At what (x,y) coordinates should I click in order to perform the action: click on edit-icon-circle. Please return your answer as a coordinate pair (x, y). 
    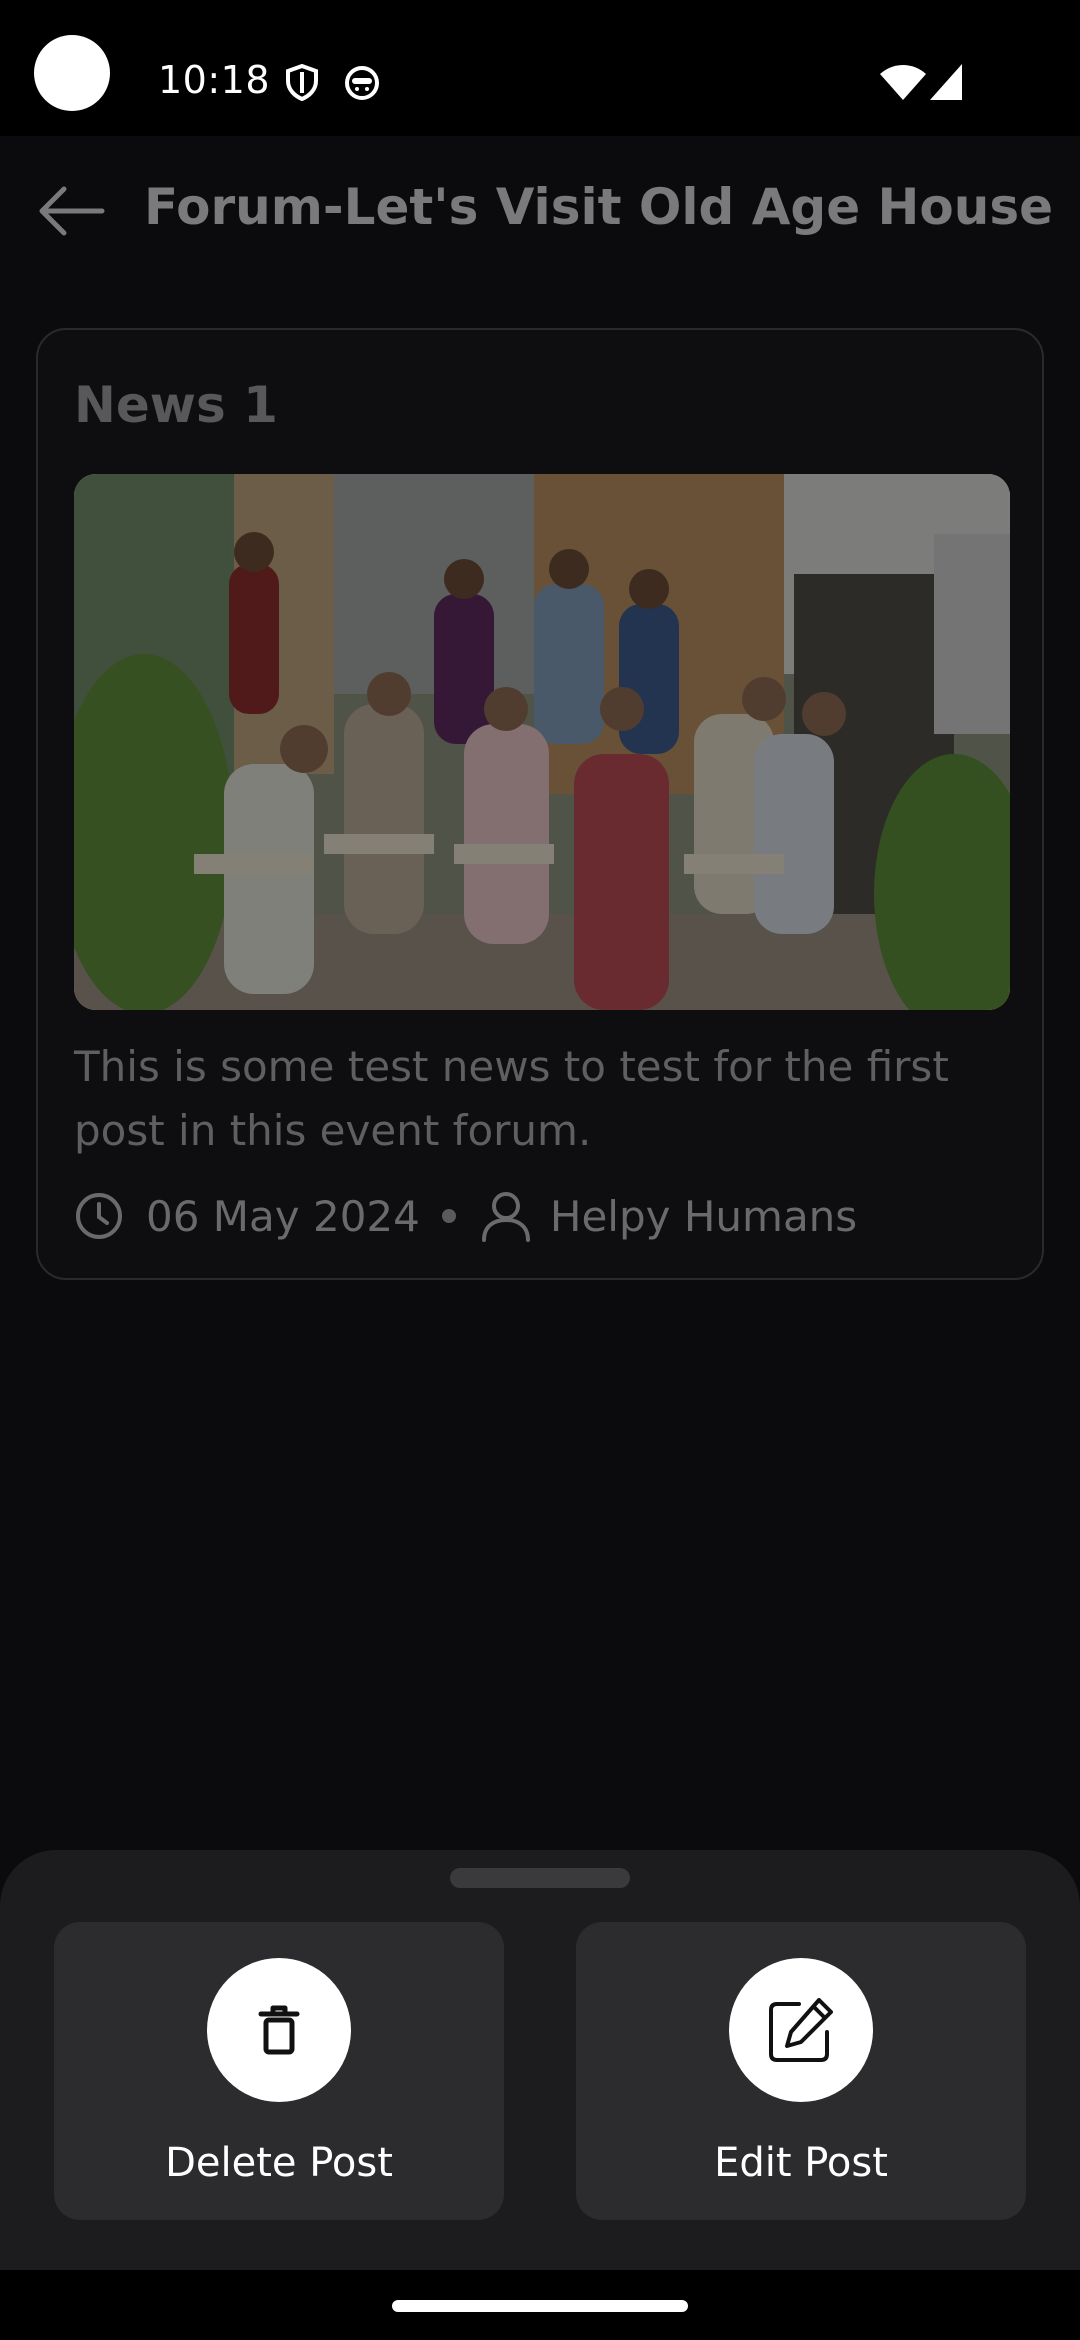
    Looking at the image, I should click on (801, 2030).